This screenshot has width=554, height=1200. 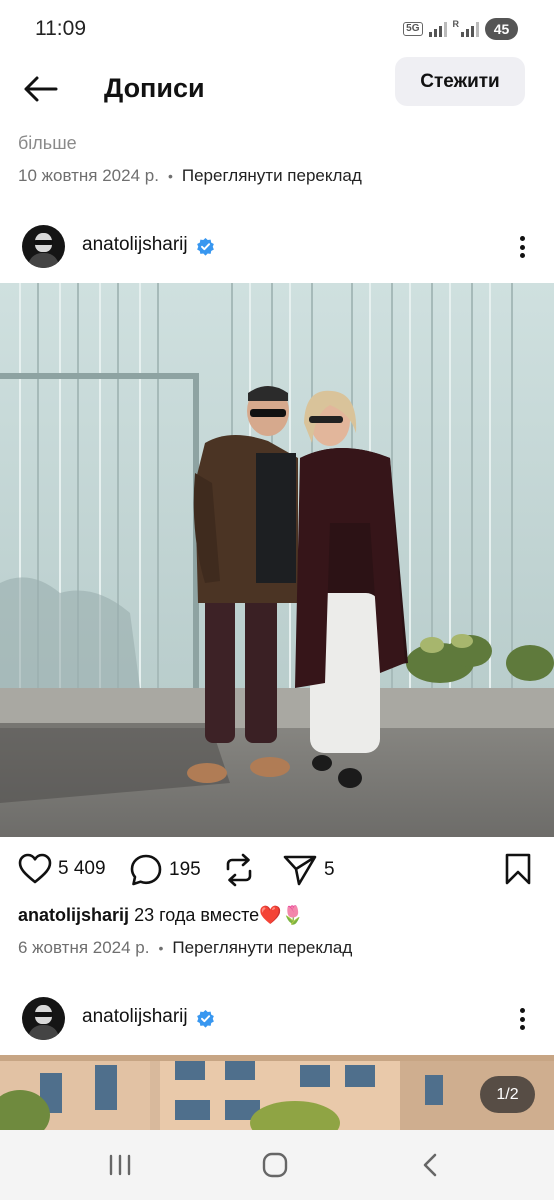 I want to click on status-icons: 5G R 45, so click(x=460, y=29).